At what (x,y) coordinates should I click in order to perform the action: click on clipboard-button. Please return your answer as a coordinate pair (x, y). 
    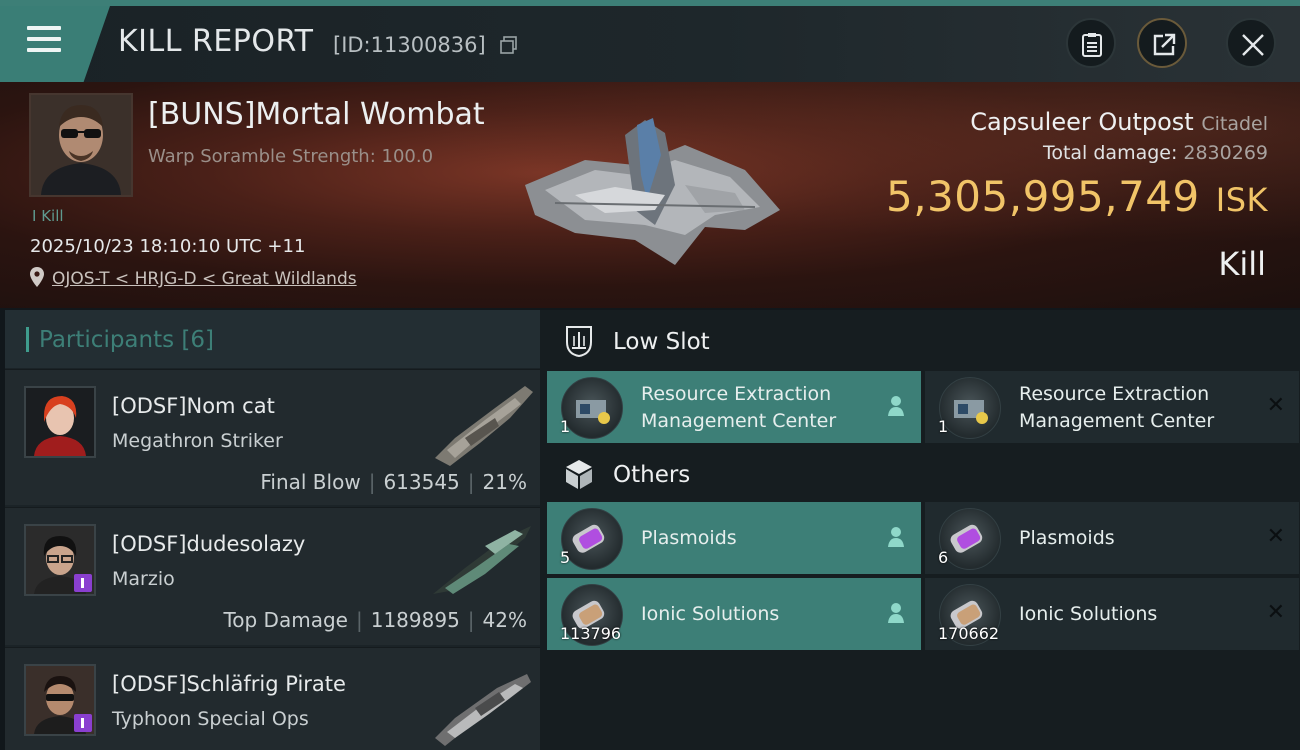
    Looking at the image, I should click on (1091, 43).